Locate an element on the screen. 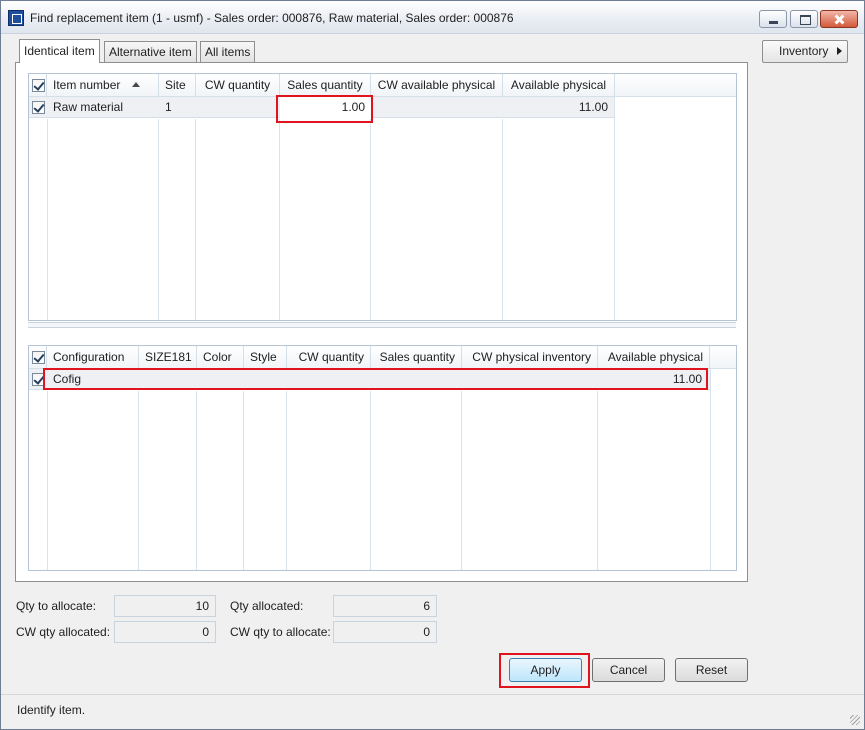 This screenshot has height=730, width=865. cell-cw-quantity is located at coordinates (238, 107).